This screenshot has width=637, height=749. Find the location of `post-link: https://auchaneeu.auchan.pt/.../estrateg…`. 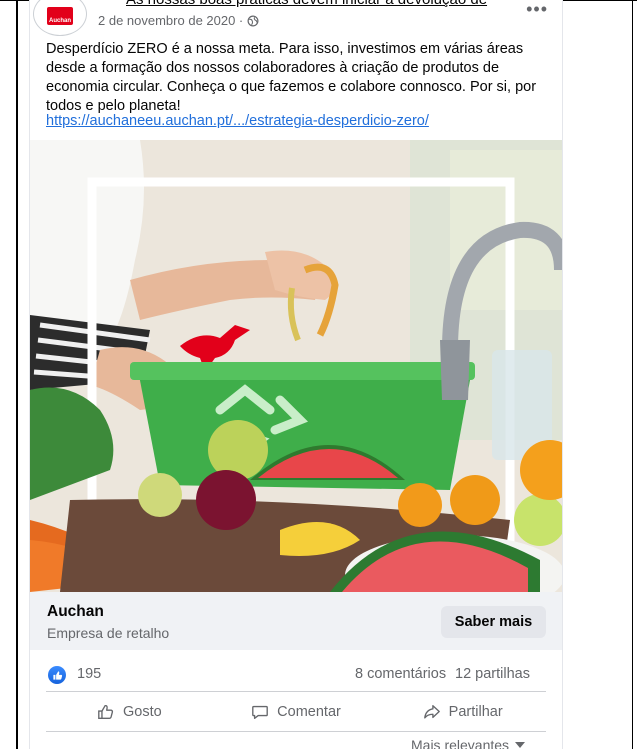

post-link: https://auchaneeu.auchan.pt/.../estrateg… is located at coordinates (237, 121).